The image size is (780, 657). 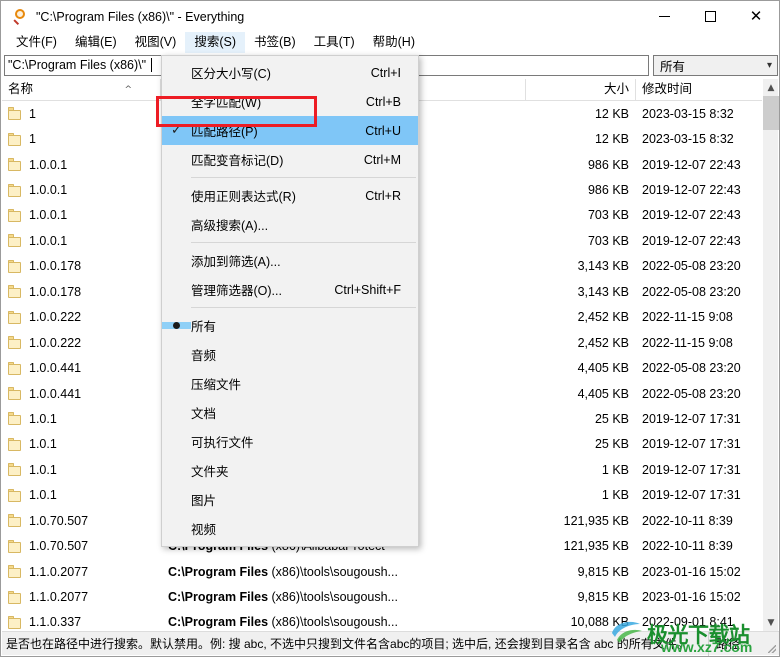 I want to click on menu-item: 图片, so click(x=290, y=499).